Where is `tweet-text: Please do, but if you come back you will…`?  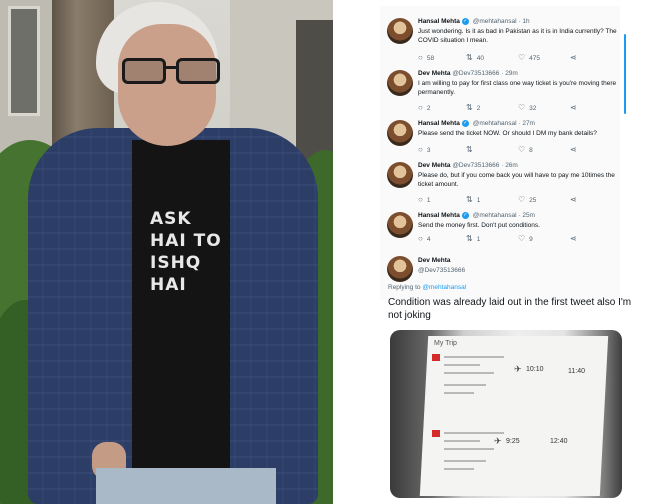 tweet-text: Please do, but if you come back you will… is located at coordinates (516, 180).